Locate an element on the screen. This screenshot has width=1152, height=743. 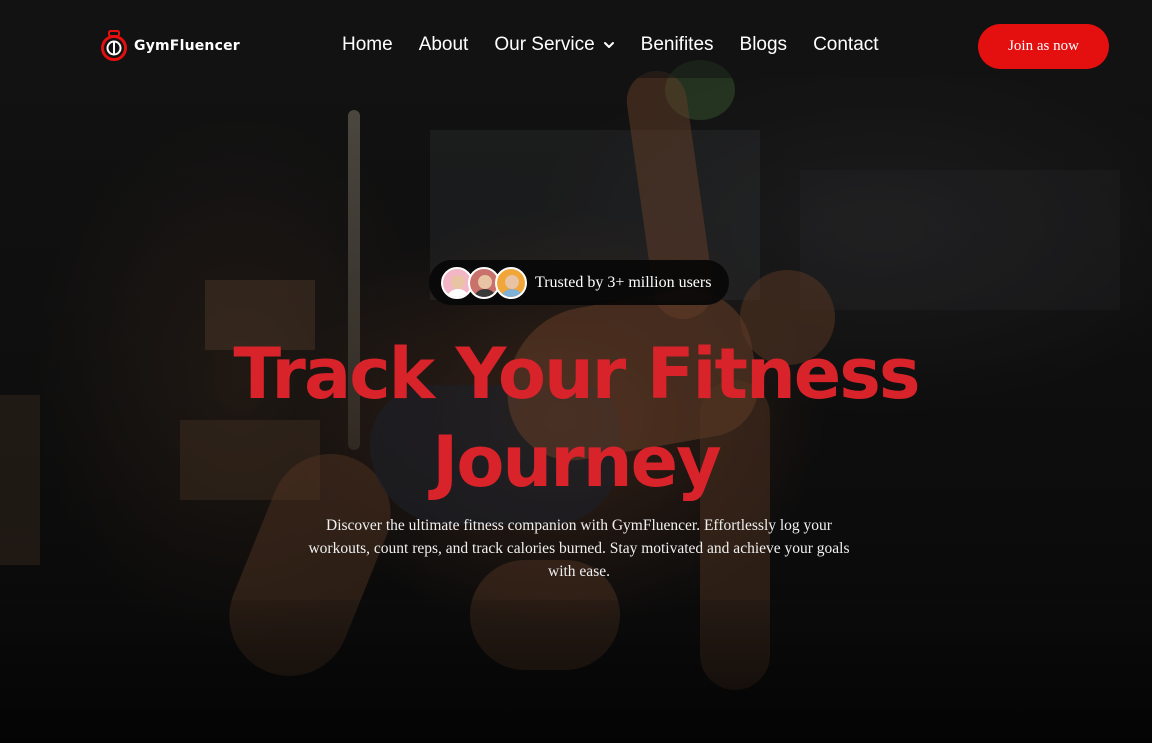
nav-item-contact: Contact is located at coordinates (845, 45).